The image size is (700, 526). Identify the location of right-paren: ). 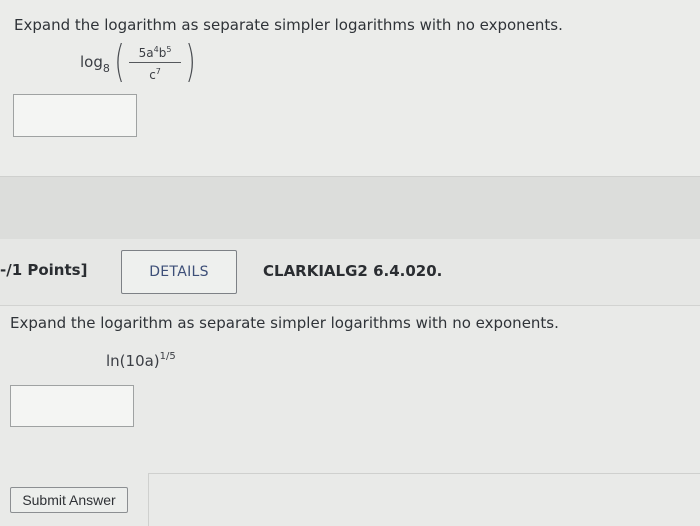
(190, 61).